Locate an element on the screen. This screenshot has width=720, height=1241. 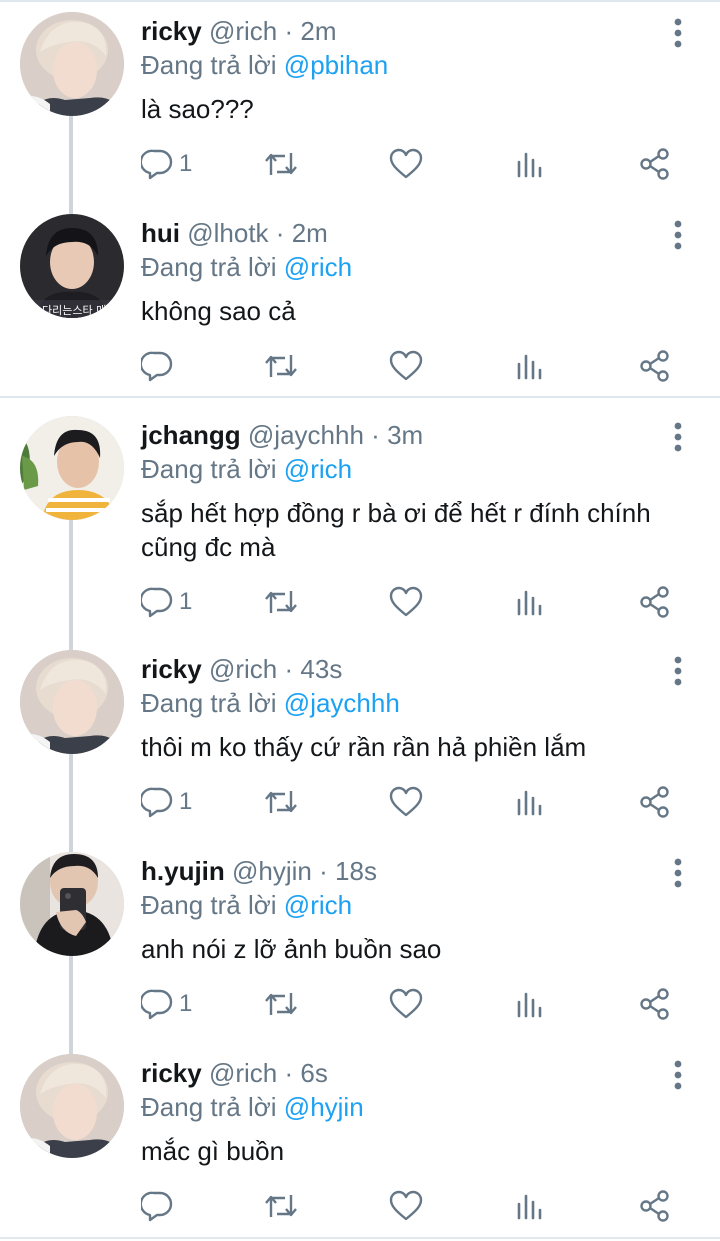
replying-to: Đang trả lời @hyjin is located at coordinates (252, 1107).